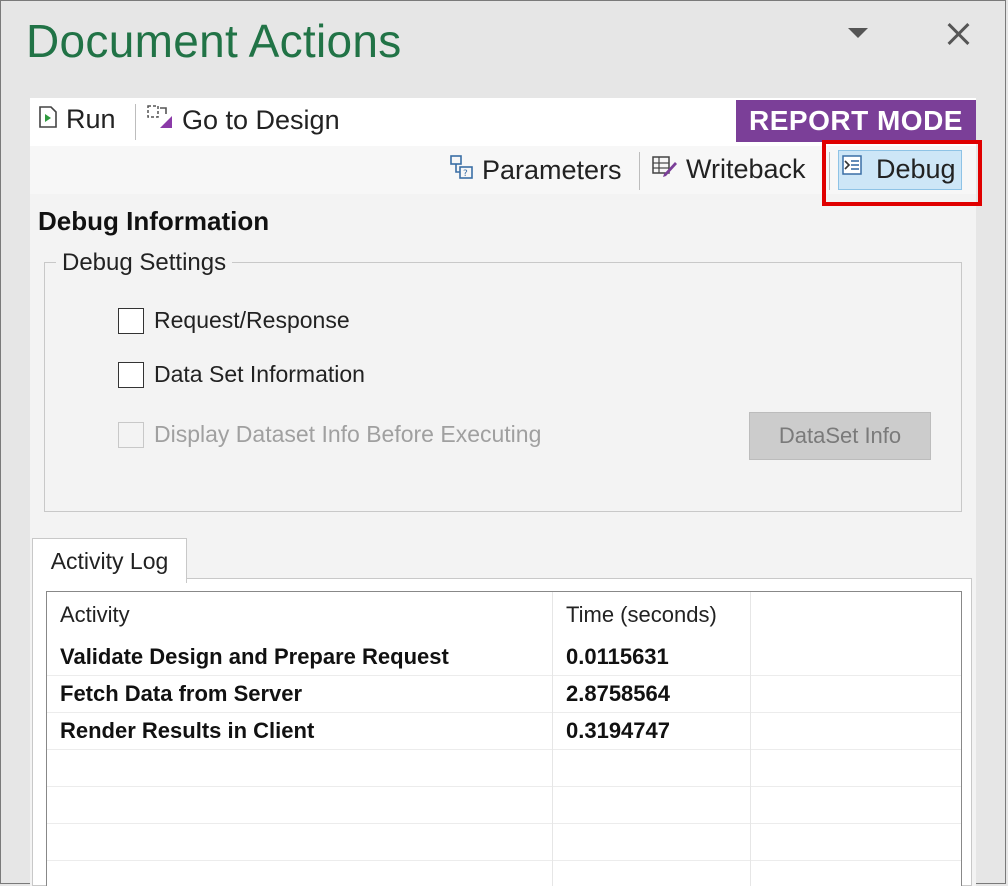 This screenshot has width=1008, height=886. What do you see at coordinates (131, 374) in the screenshot?
I see `dataset-information-checkbox` at bounding box center [131, 374].